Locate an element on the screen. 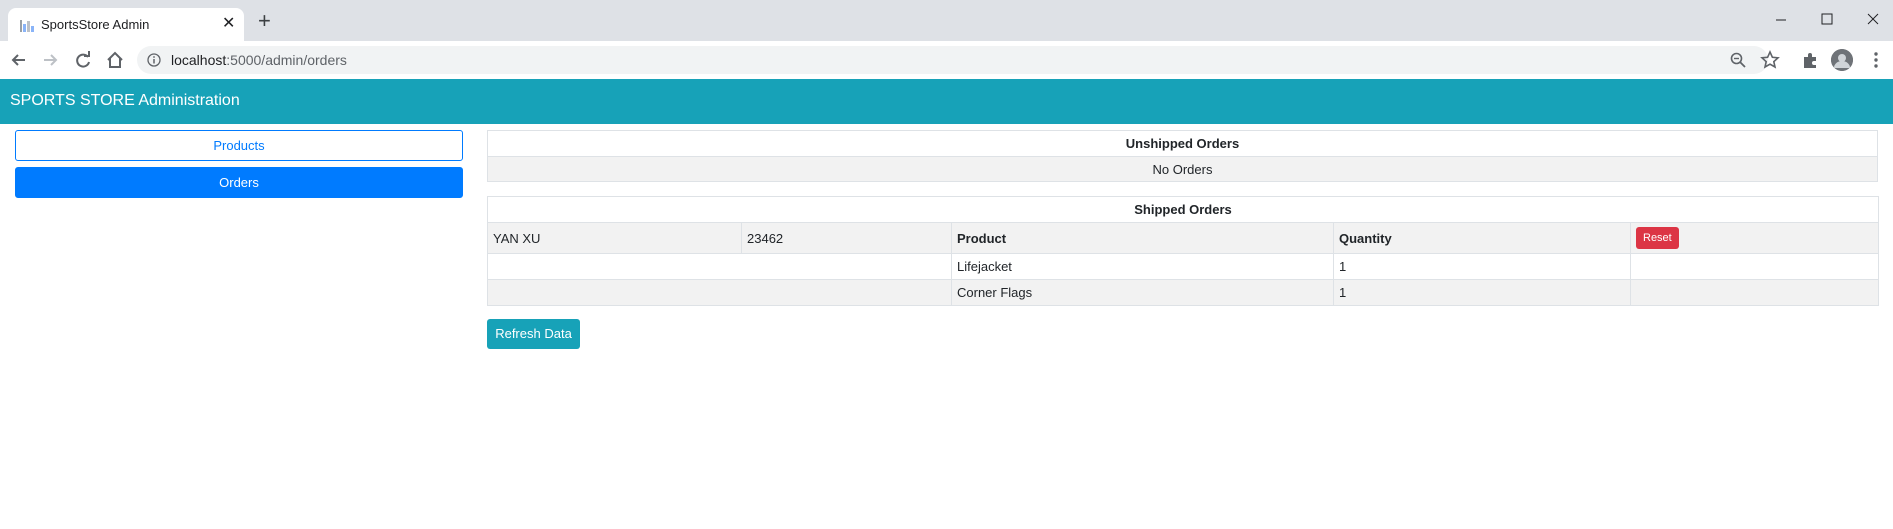 The width and height of the screenshot is (1893, 529). extensions-puzzle-icon is located at coordinates (1810, 60).